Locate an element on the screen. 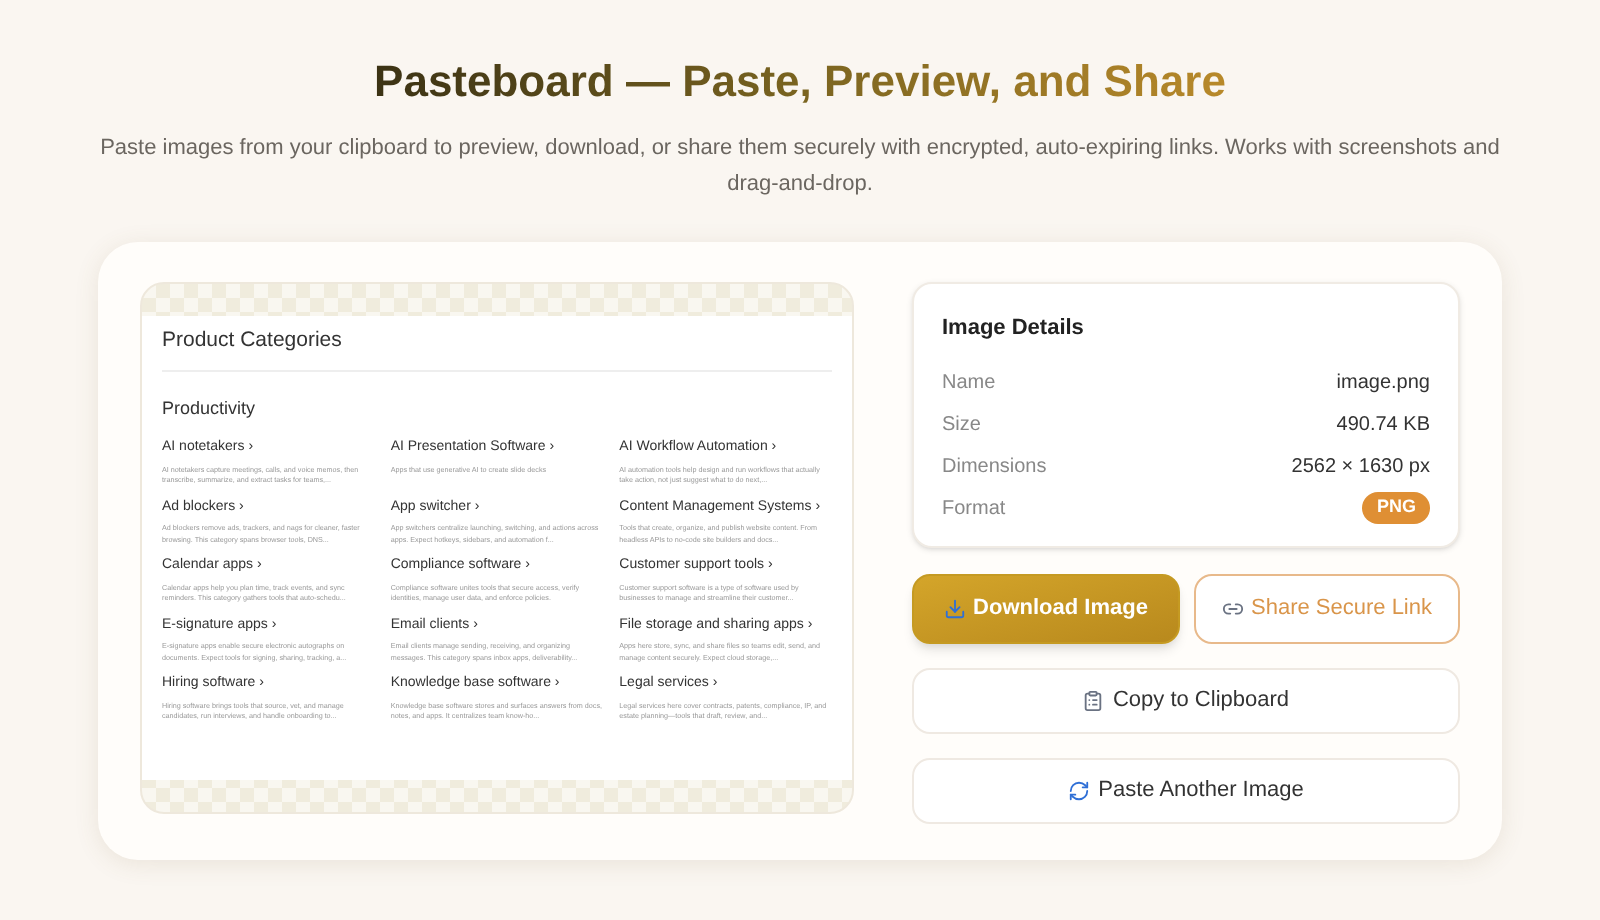  detail-label: Dimensions is located at coordinates (994, 467).